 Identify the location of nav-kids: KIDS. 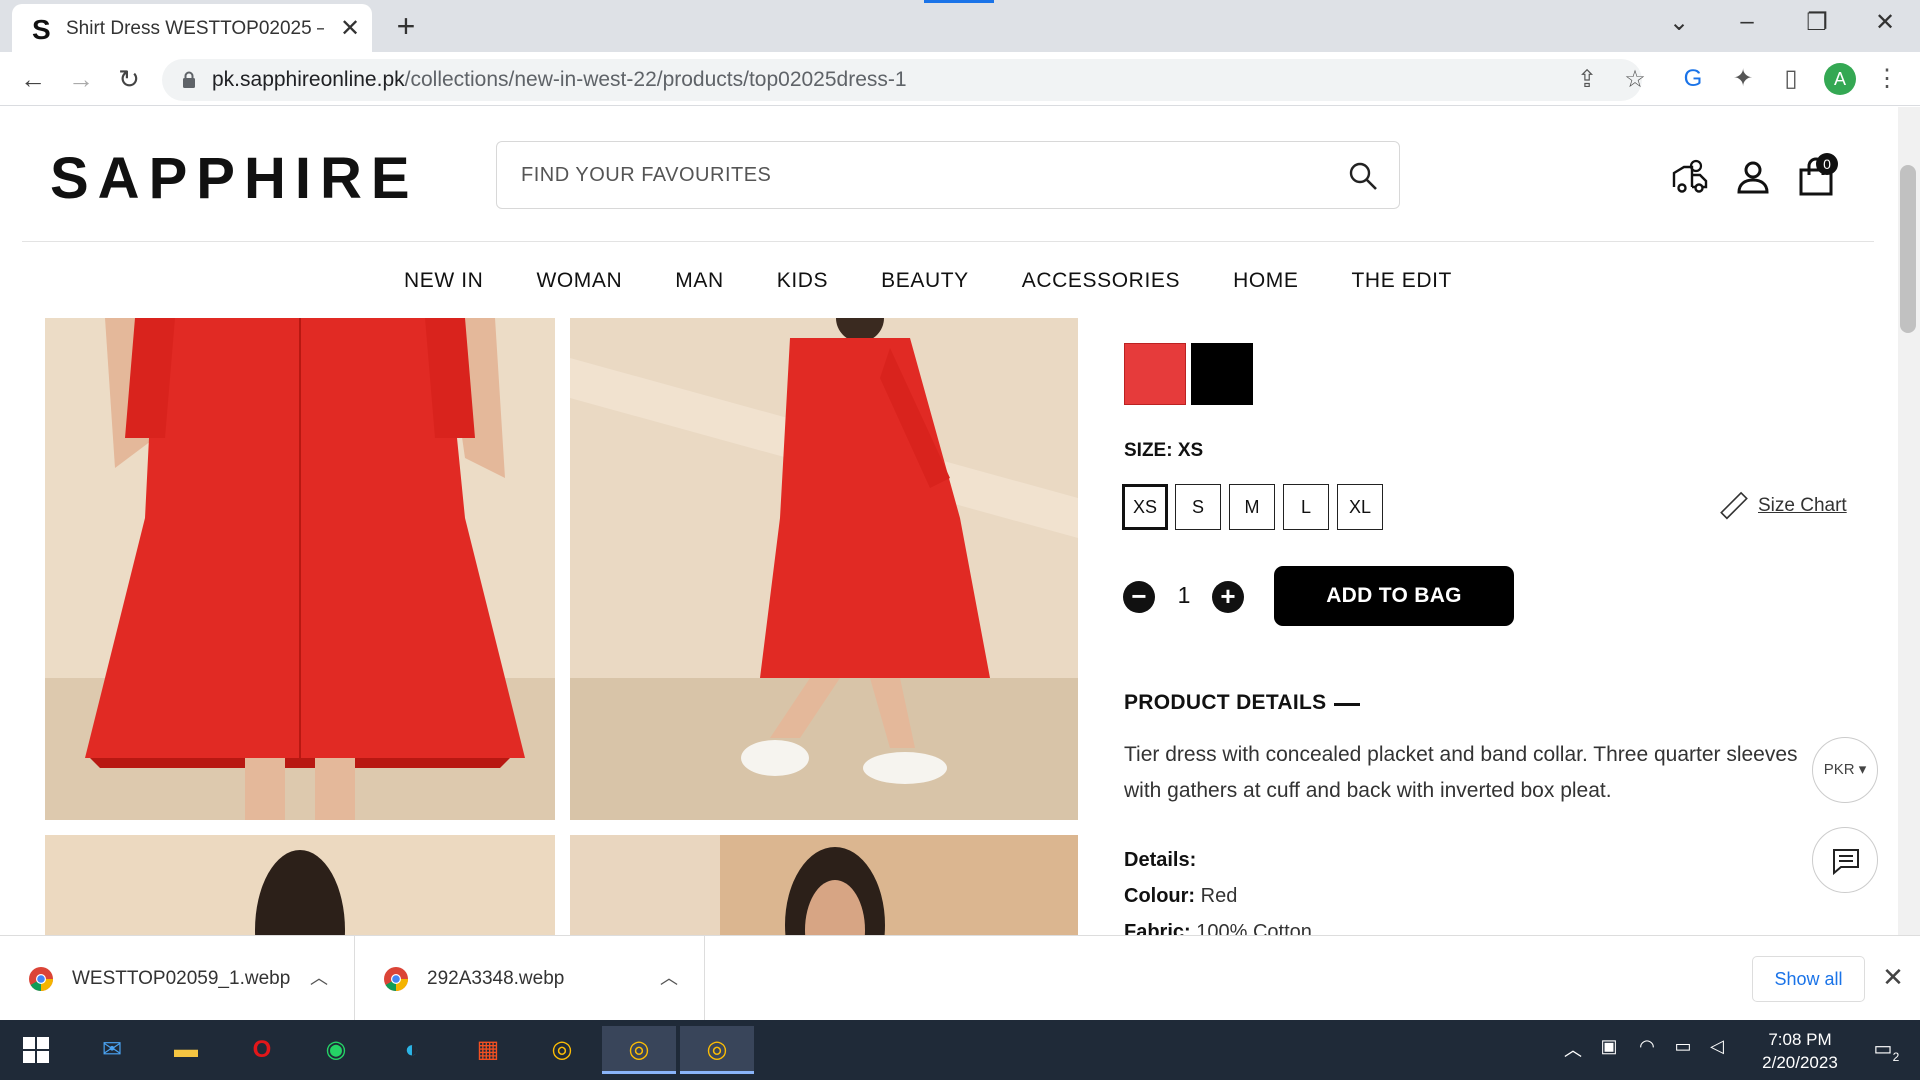
(802, 287).